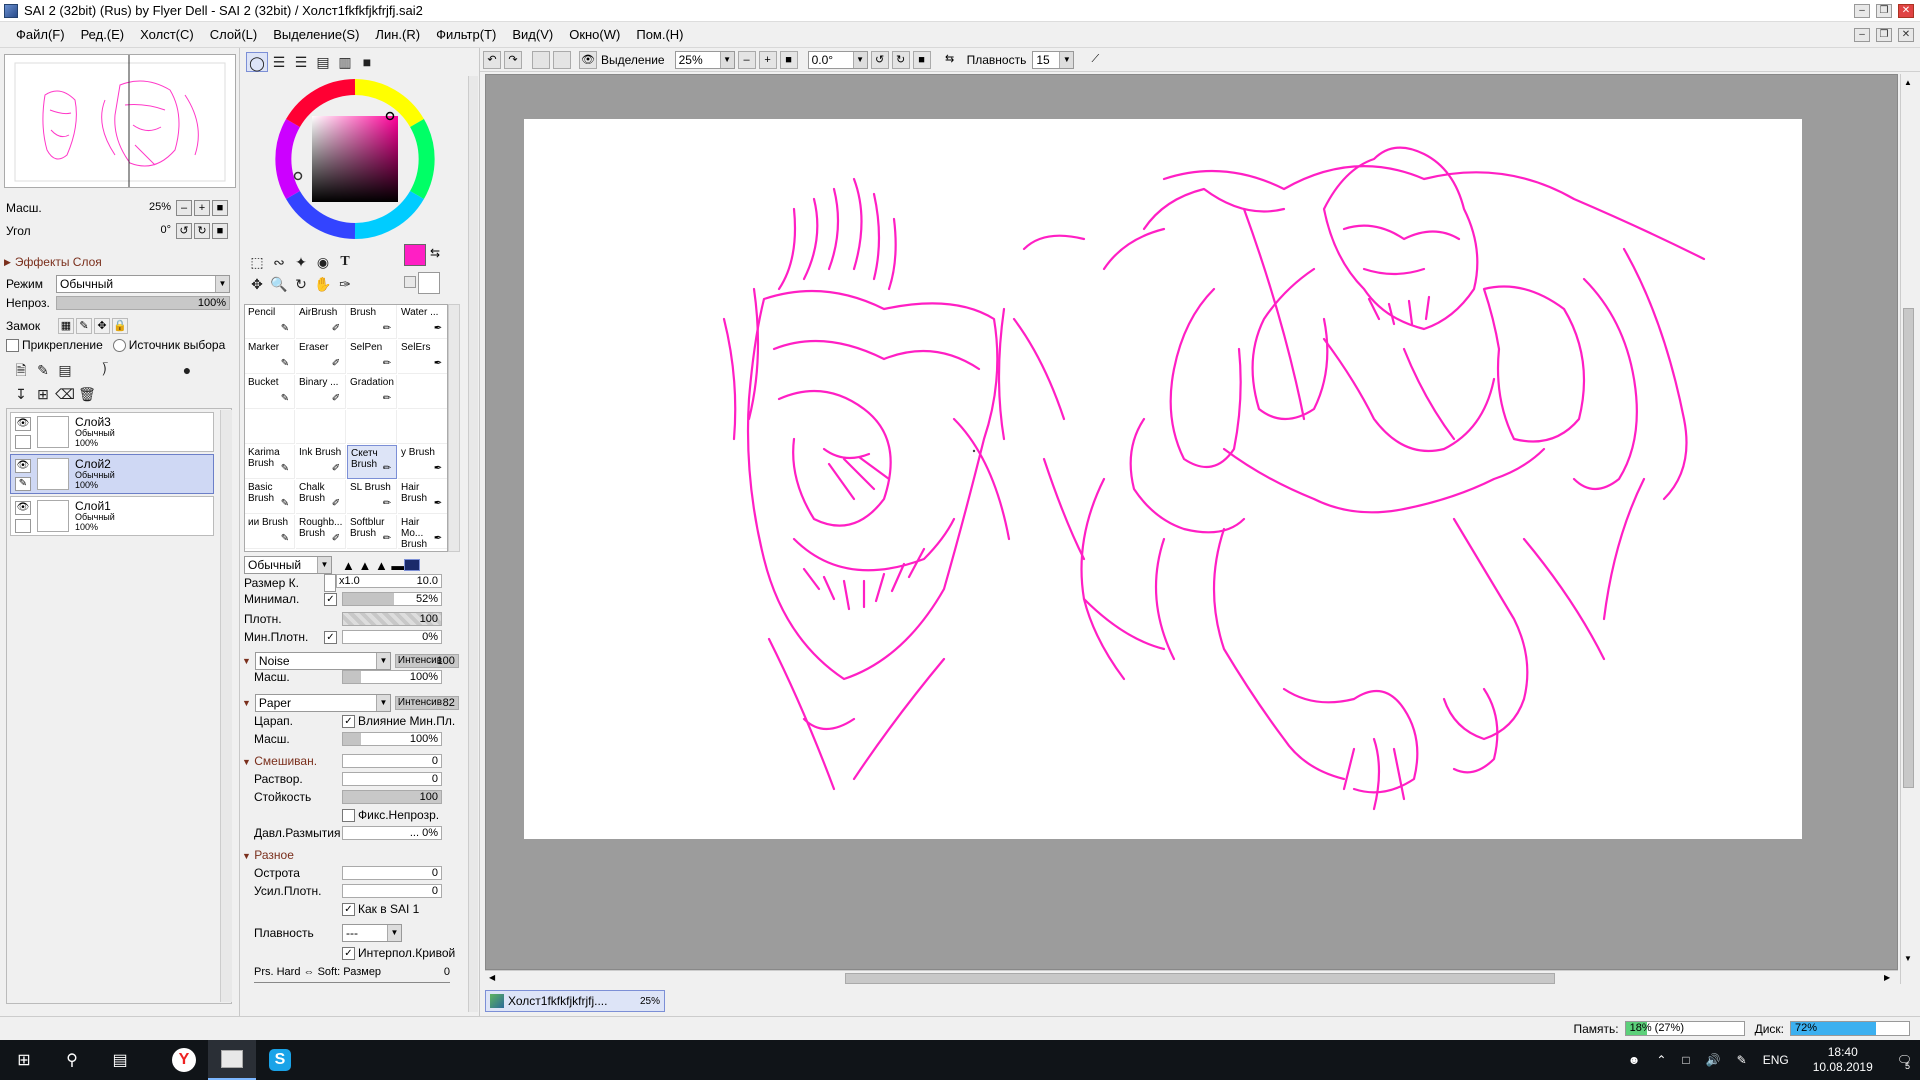 The height and width of the screenshot is (1080, 1920). What do you see at coordinates (372, 462) in the screenshot?
I see `brush-tool-cell: Скетч Brush ✏` at bounding box center [372, 462].